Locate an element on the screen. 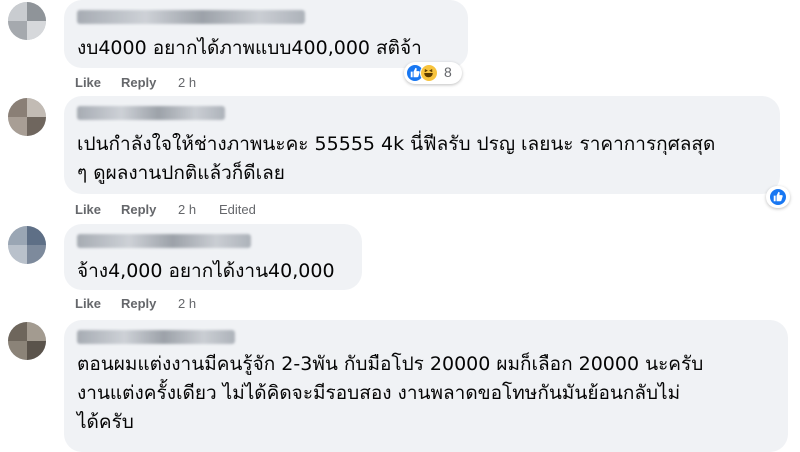 Image resolution: width=800 pixels, height=452 pixels. reactions-summary: 8 is located at coordinates (433, 73).